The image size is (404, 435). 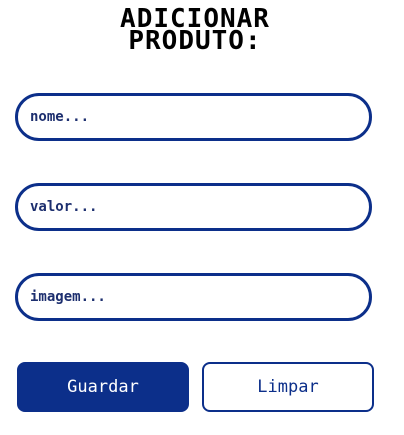 I want to click on form-title-line-2: PRODUTO:, so click(x=195, y=41).